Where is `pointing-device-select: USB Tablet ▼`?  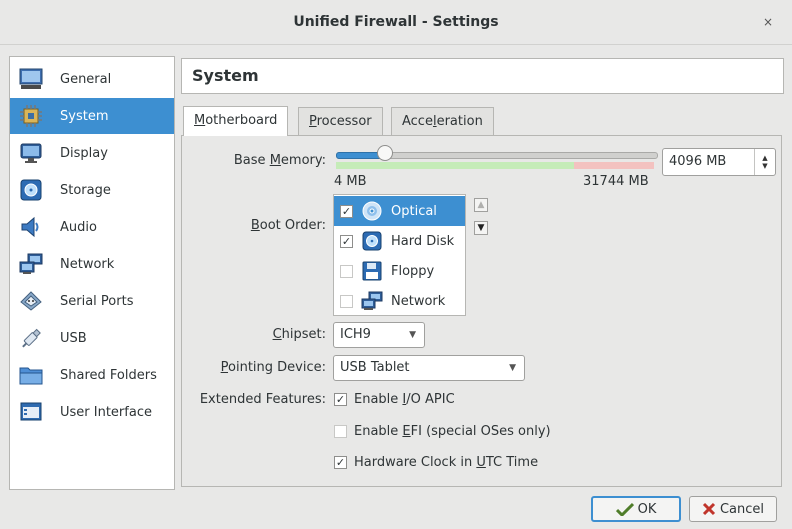
pointing-device-select: USB Tablet ▼ is located at coordinates (429, 368).